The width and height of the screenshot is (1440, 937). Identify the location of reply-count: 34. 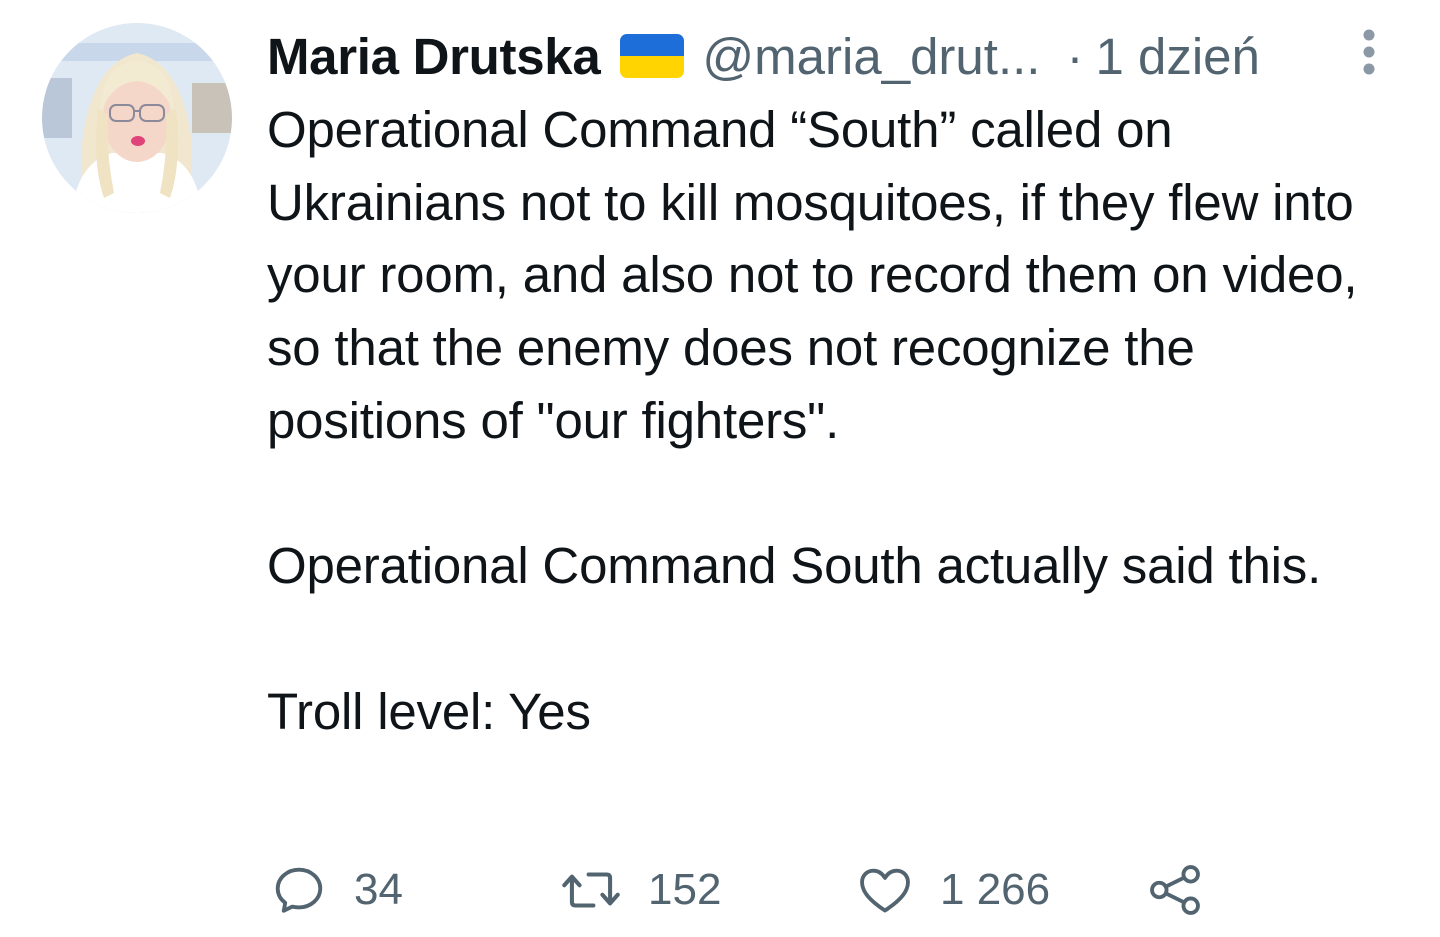
(378, 889).